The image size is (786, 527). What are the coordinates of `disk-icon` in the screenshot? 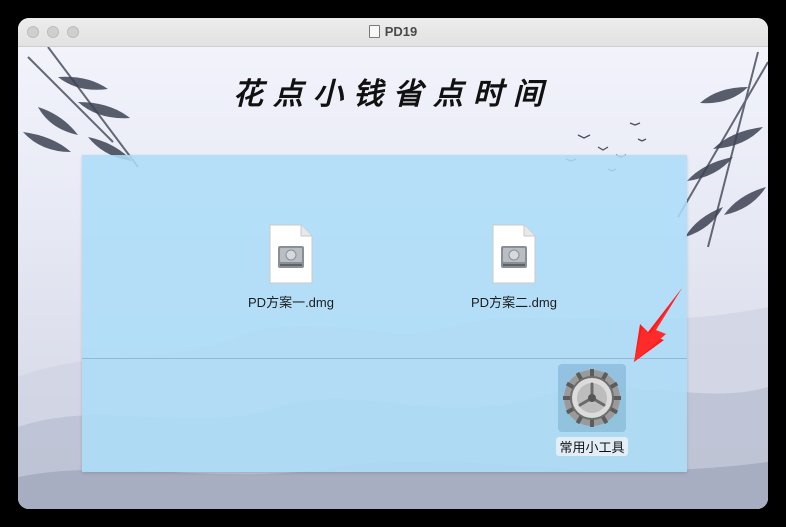 It's located at (374, 31).